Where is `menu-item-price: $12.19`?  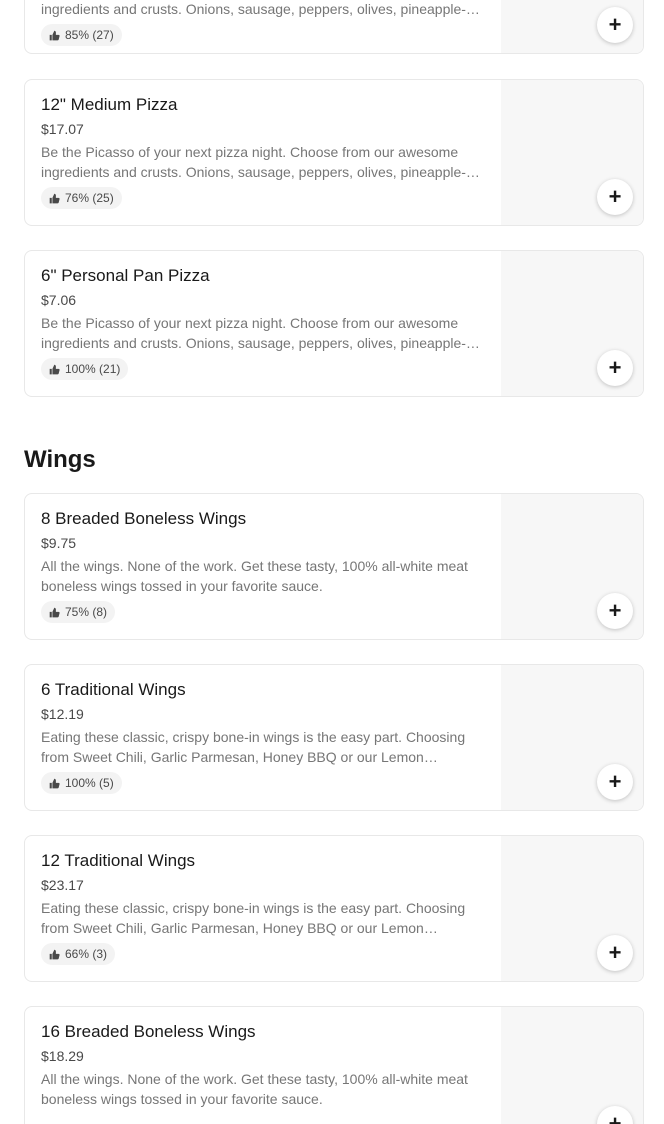
menu-item-price: $12.19 is located at coordinates (62, 714).